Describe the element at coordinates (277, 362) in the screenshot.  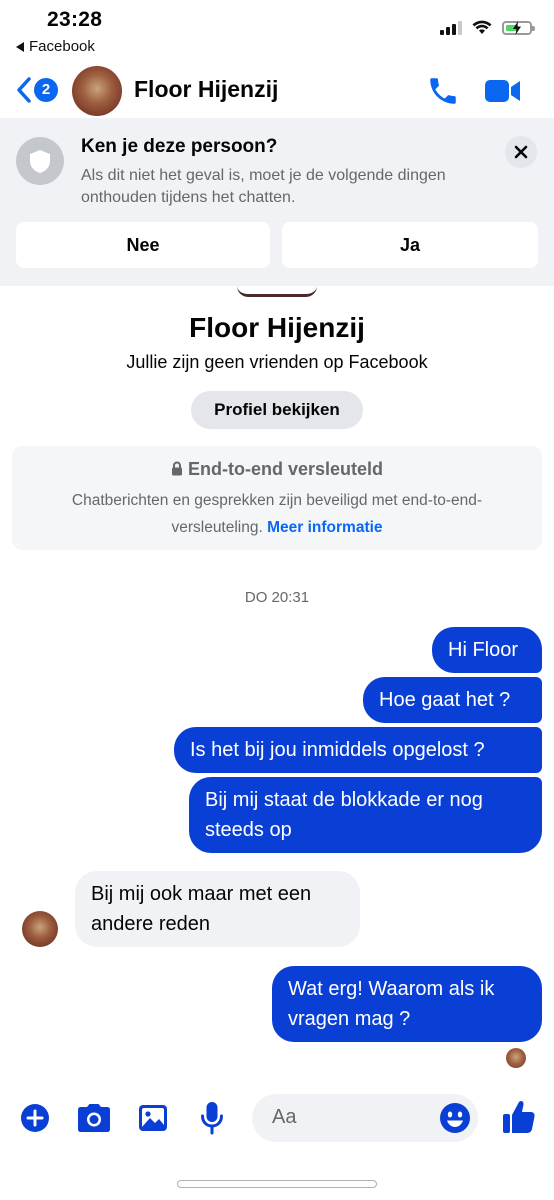
I see `friendship-status: Jullie zijn geen vrienden op Facebook` at that location.